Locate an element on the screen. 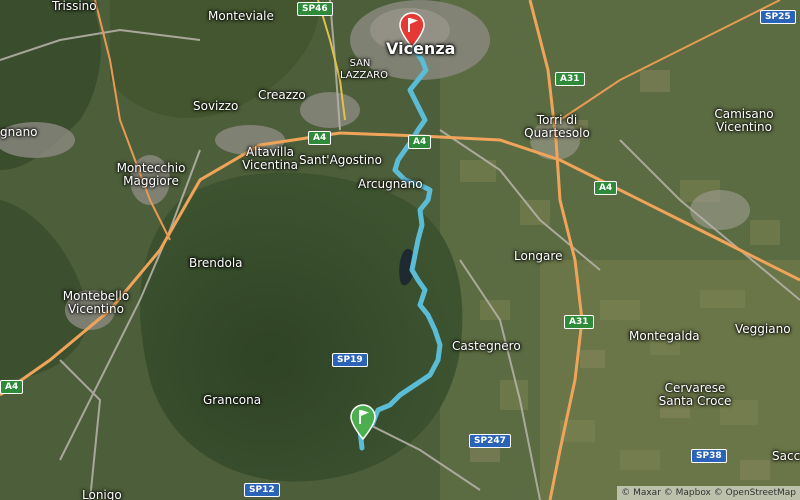 The width and height of the screenshot is (800, 500). road-shield: SP46 is located at coordinates (315, 9).